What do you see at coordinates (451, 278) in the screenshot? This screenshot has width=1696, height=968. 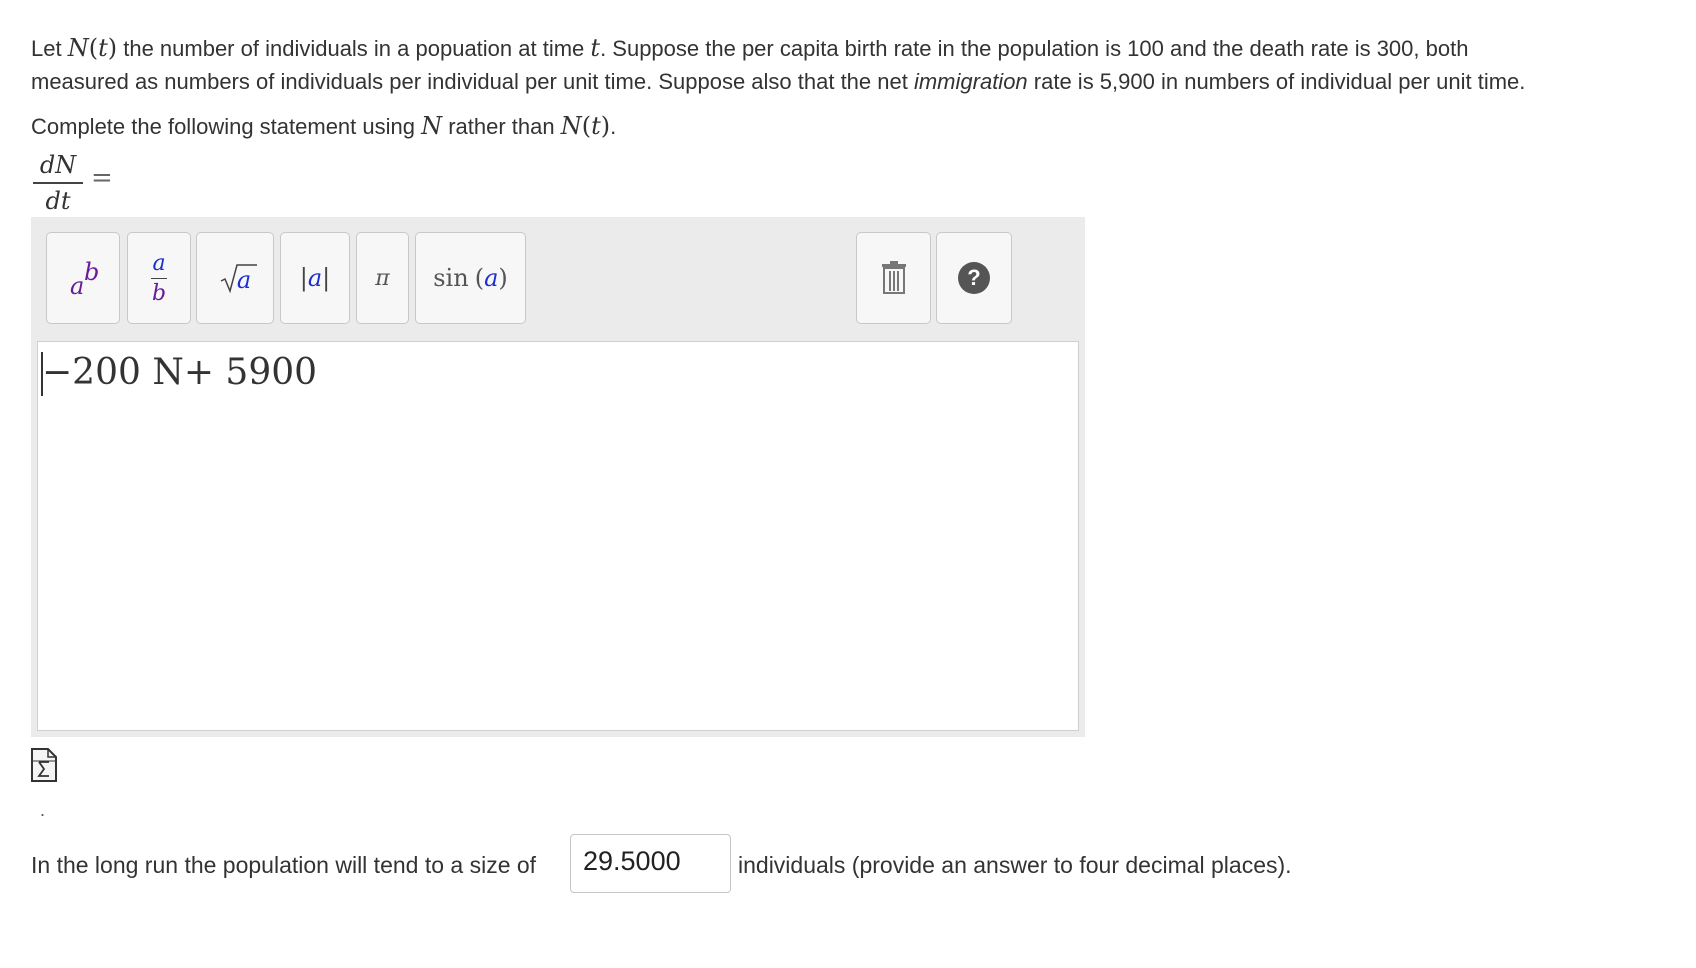 I see `sin-label: sin` at bounding box center [451, 278].